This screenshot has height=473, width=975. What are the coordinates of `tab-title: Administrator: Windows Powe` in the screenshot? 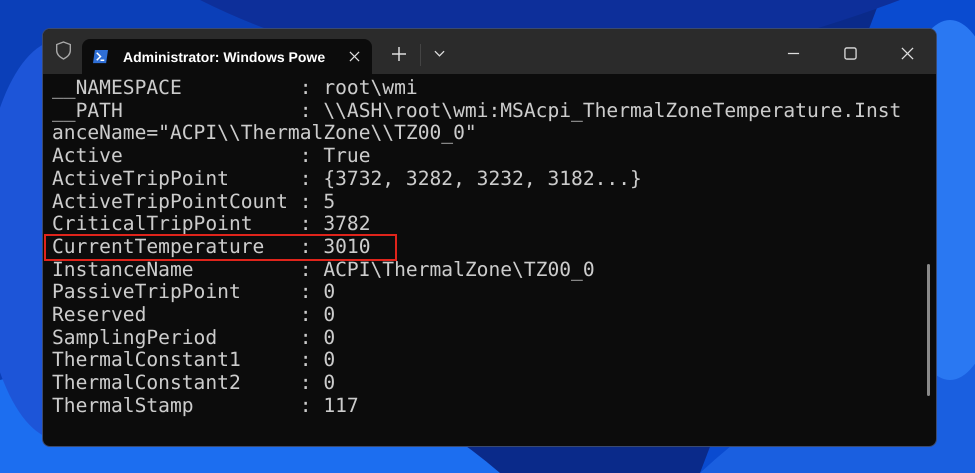 It's located at (224, 56).